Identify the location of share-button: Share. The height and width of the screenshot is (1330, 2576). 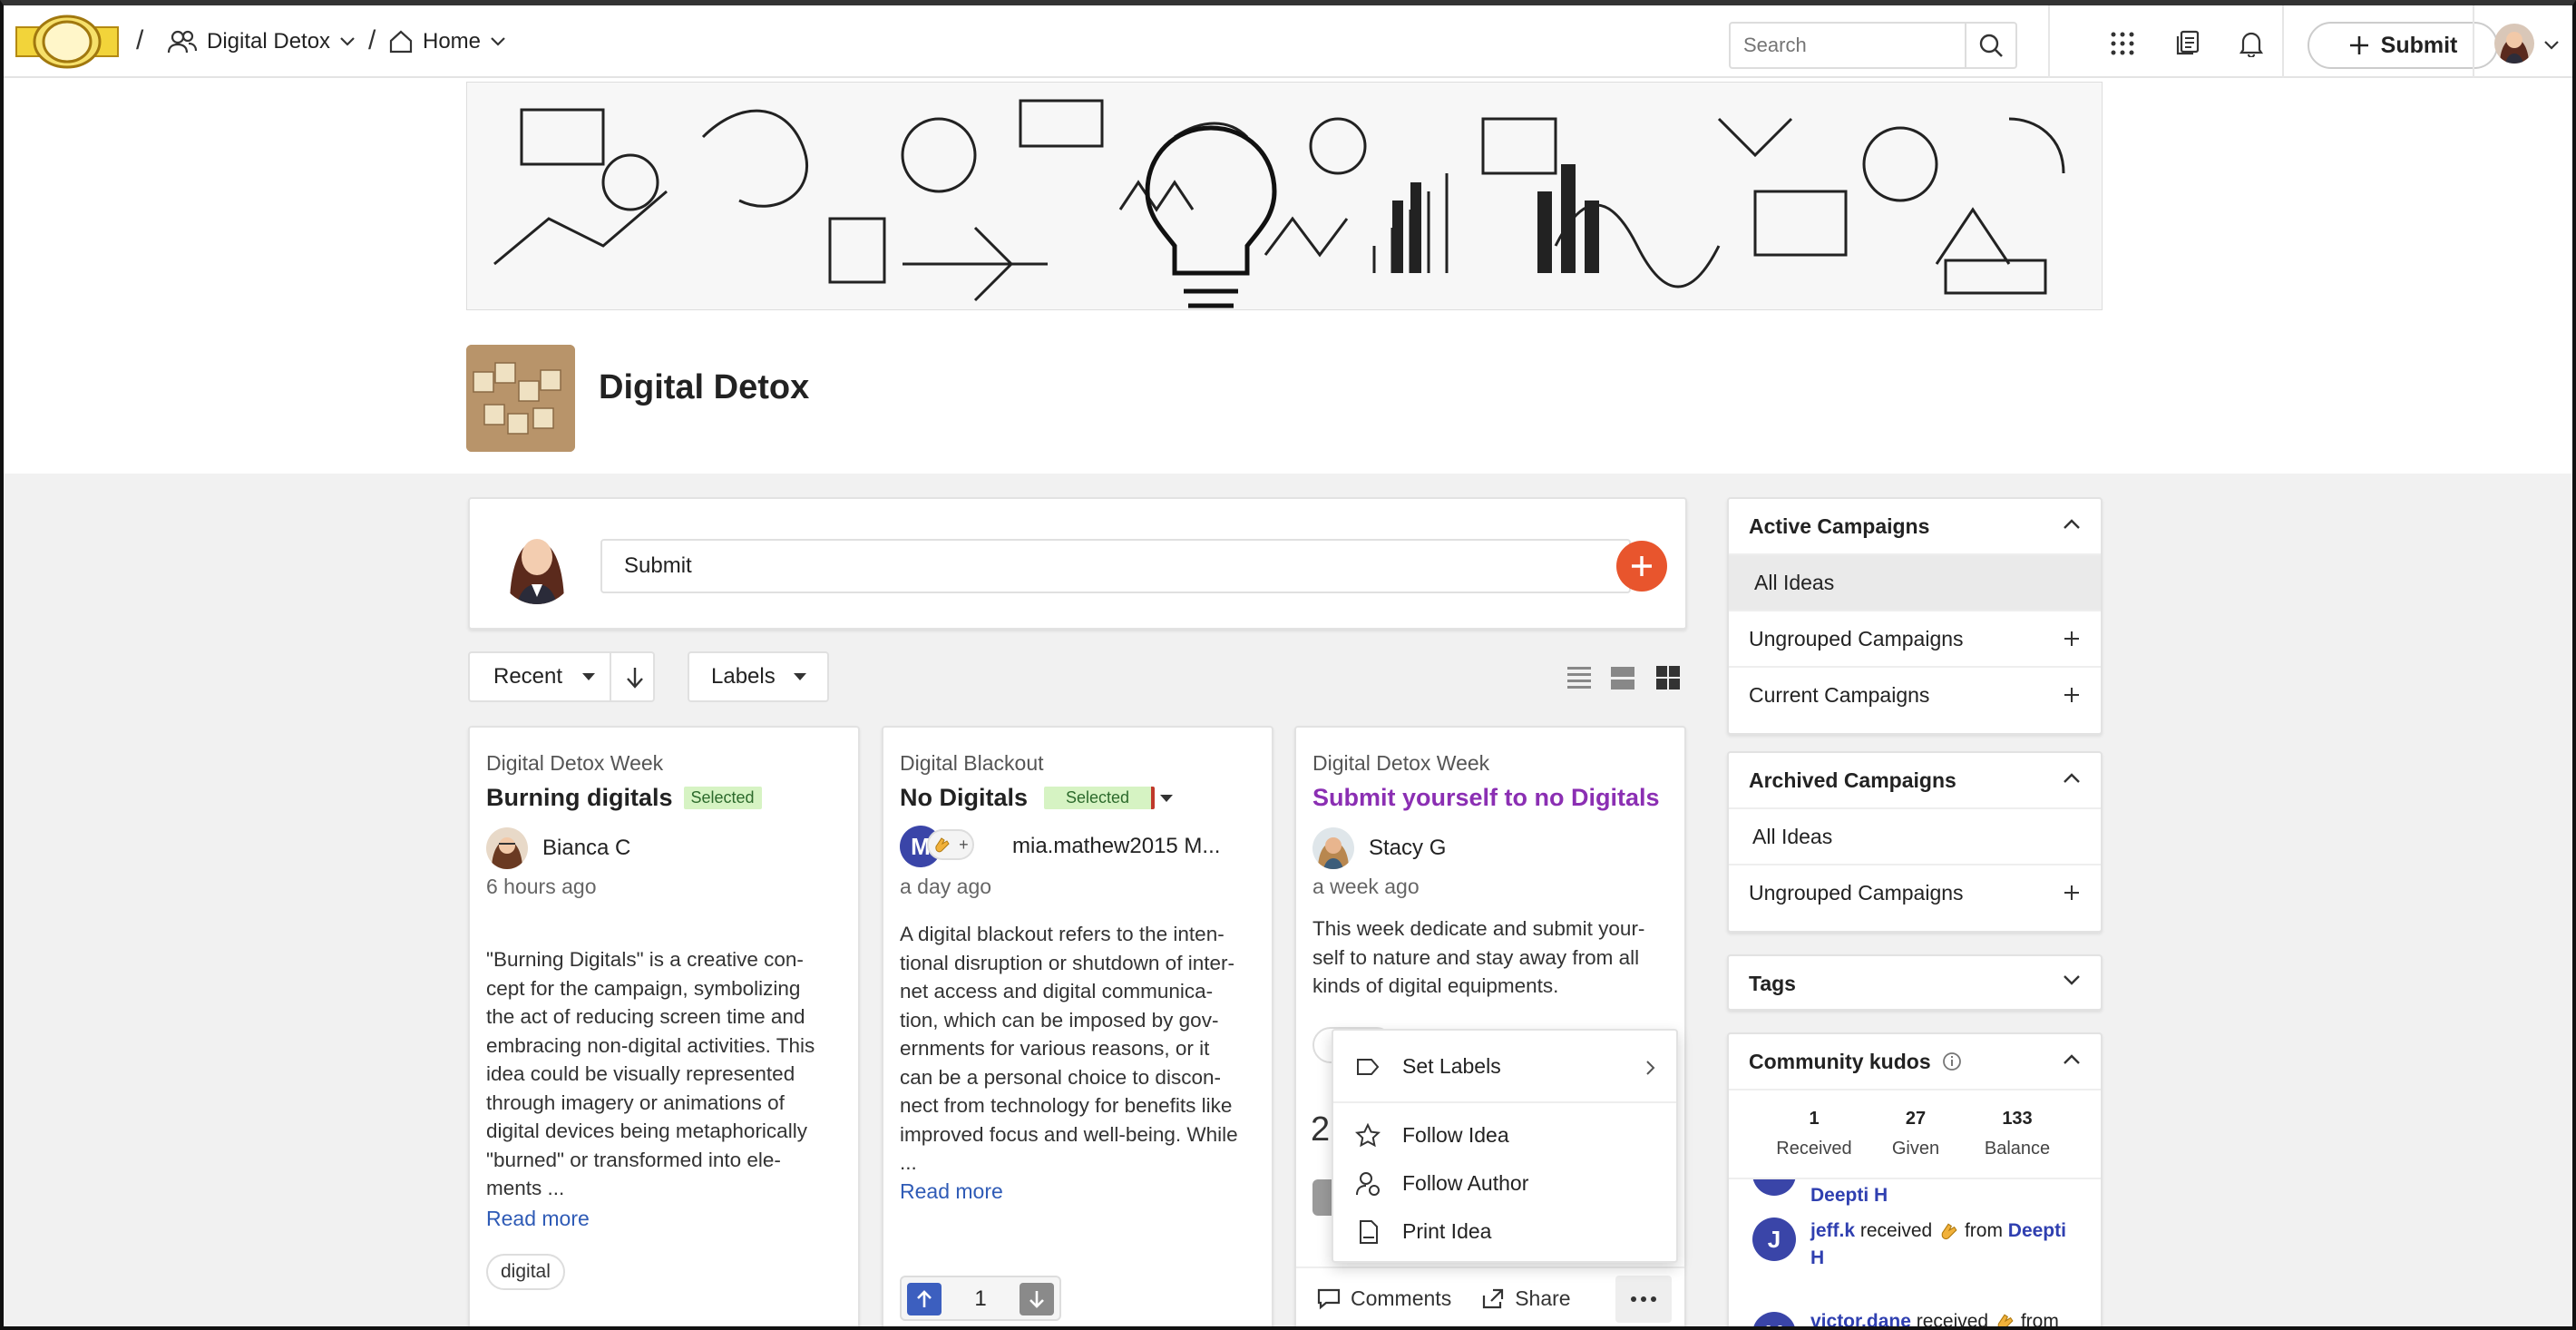
(1525, 1298).